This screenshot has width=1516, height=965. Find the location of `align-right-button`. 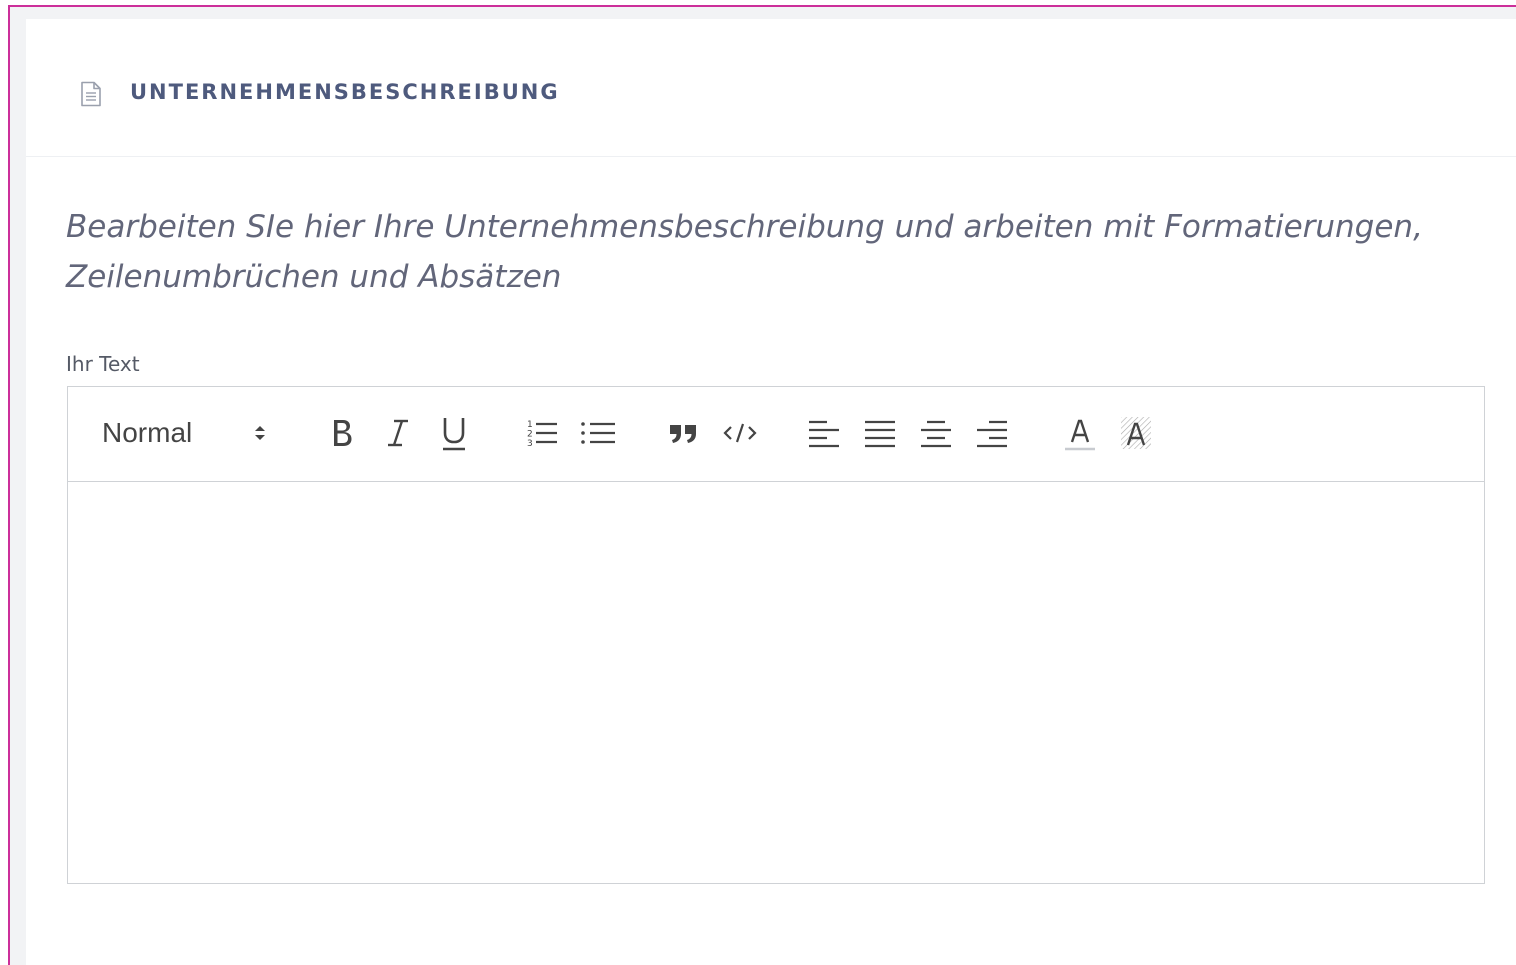

align-right-button is located at coordinates (992, 433).